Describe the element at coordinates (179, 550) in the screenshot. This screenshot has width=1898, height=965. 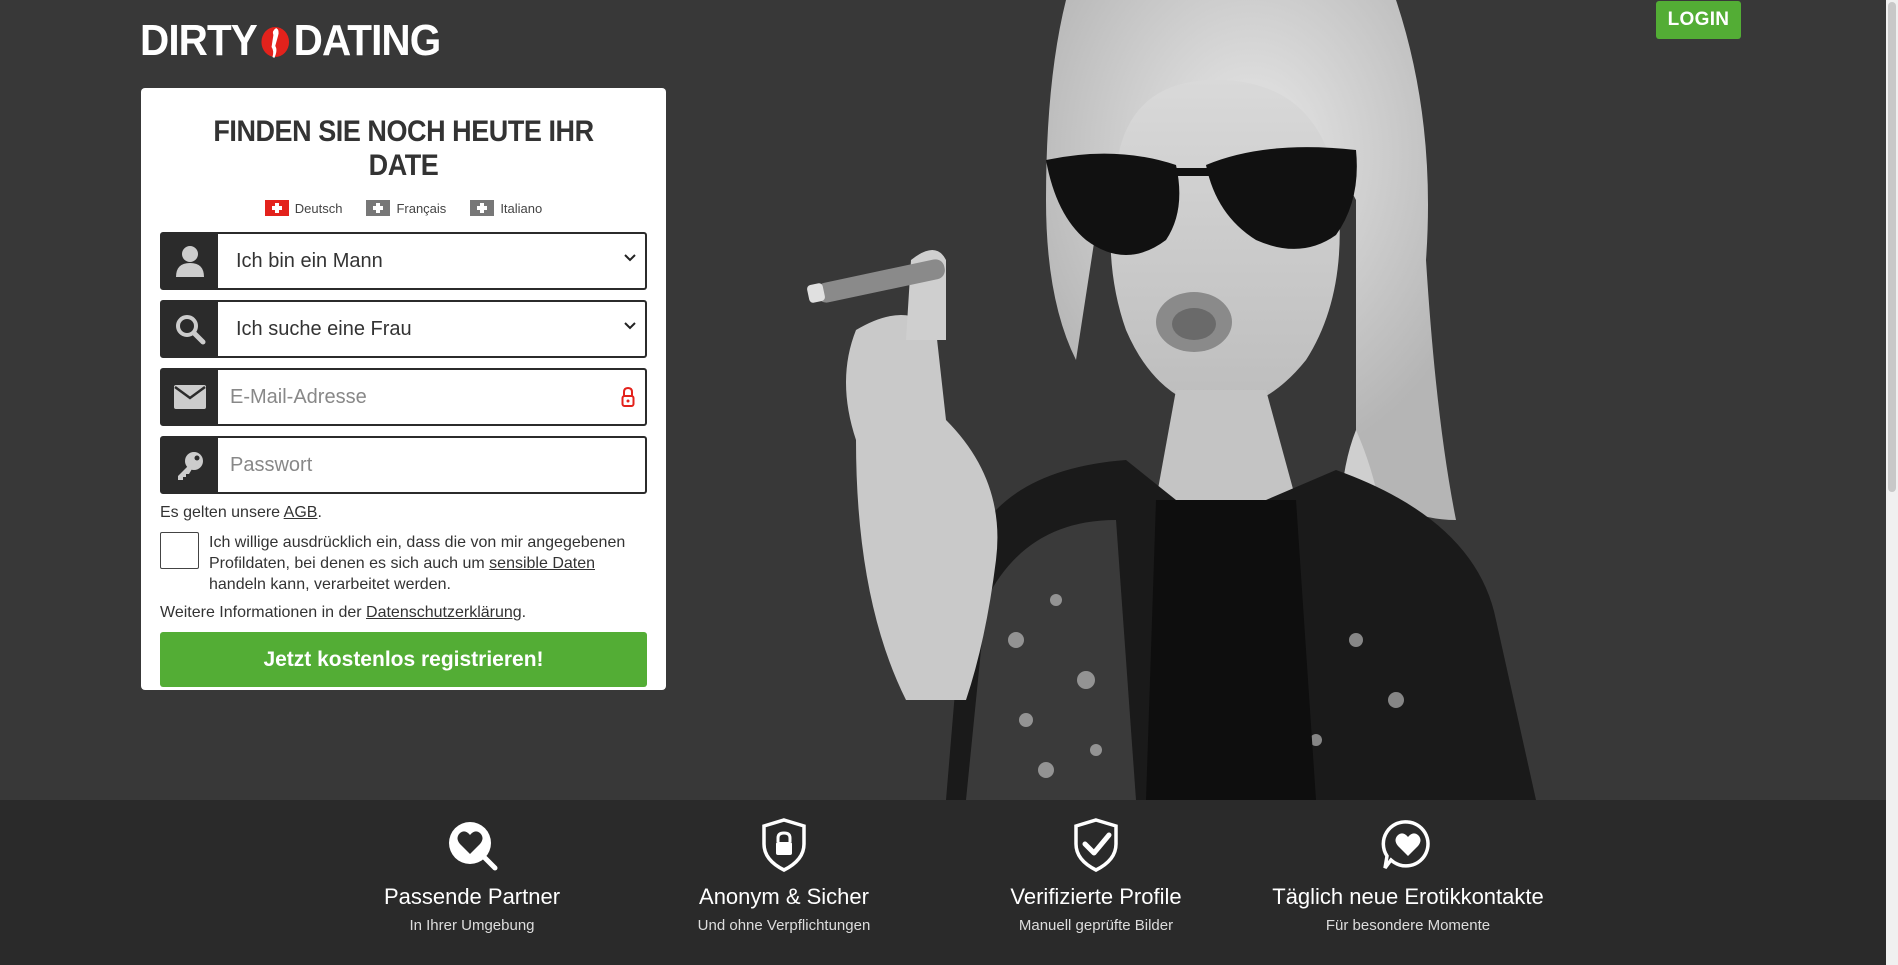
I see `consent-checkbox` at that location.